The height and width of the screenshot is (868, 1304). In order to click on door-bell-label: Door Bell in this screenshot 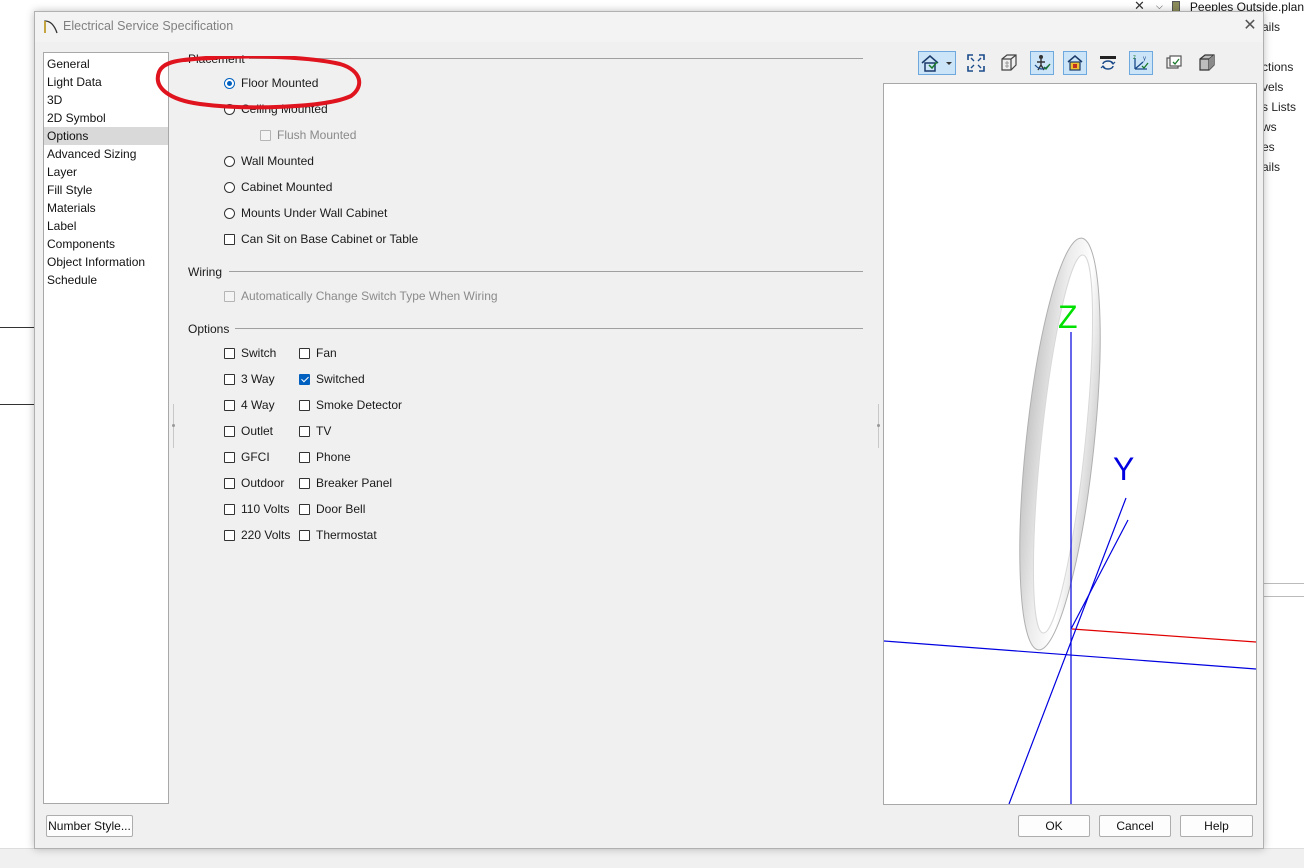, I will do `click(341, 509)`.